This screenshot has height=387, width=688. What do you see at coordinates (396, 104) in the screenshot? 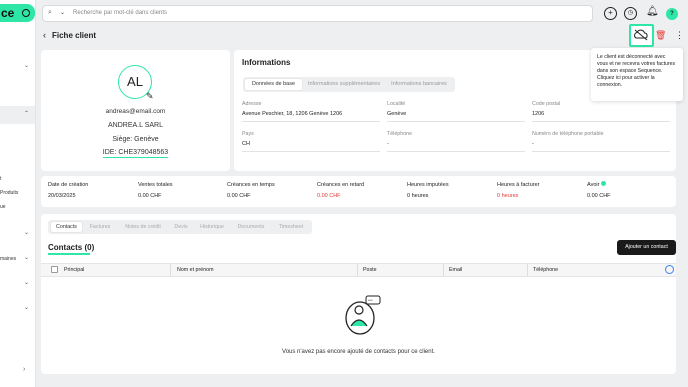
I see `field-label: Localité` at bounding box center [396, 104].